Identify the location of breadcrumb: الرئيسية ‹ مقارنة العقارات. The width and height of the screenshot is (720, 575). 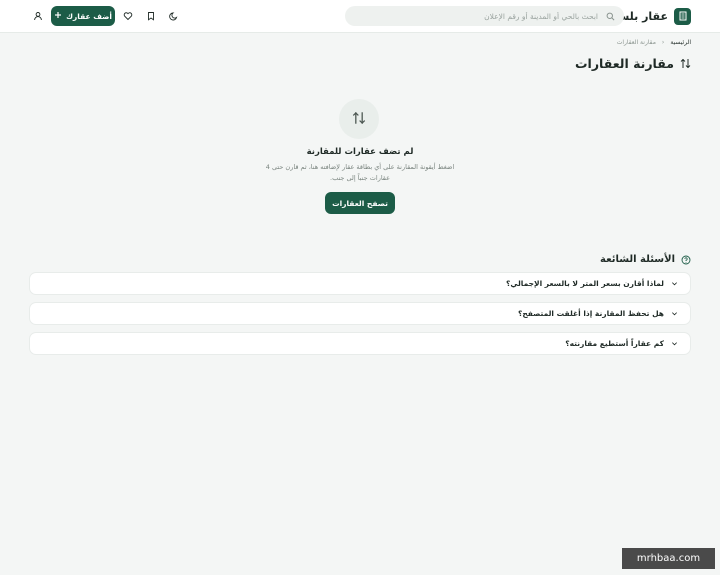
(654, 42).